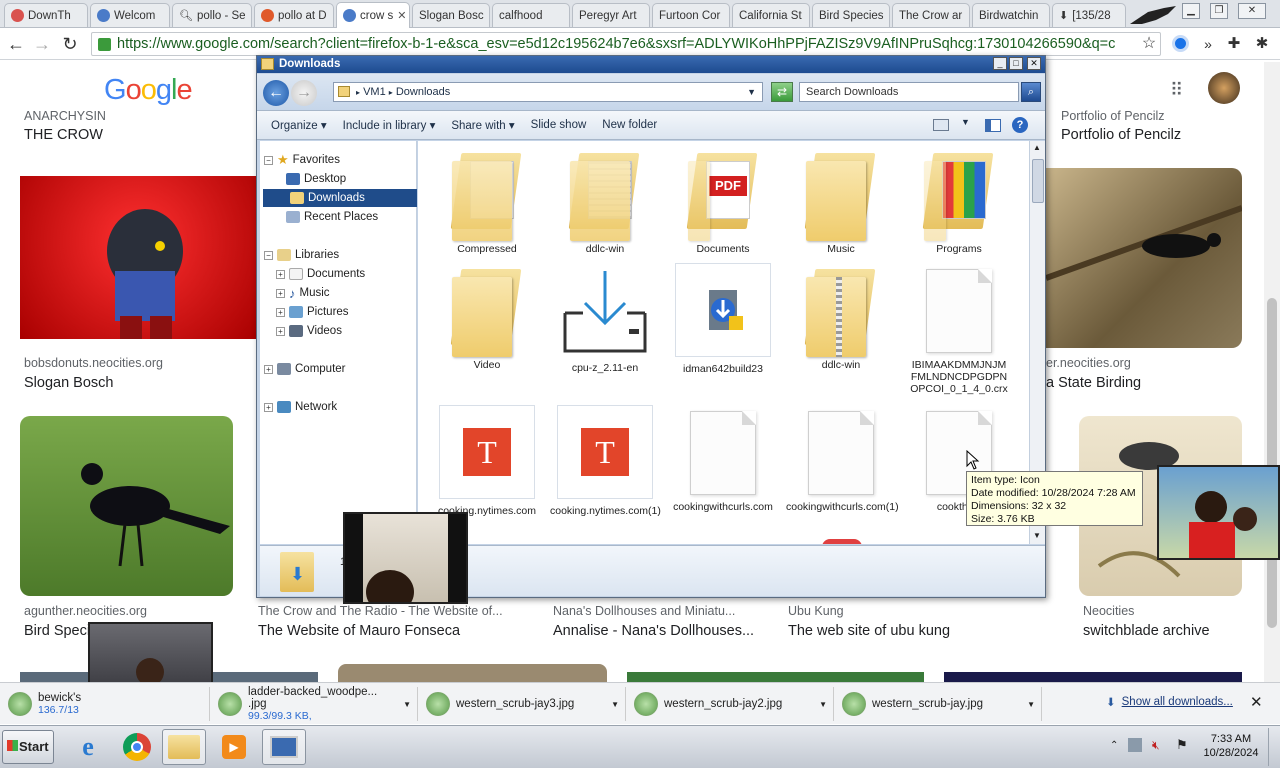  Describe the element at coordinates (1182, 745) in the screenshot. I see `action-center-flag-icon: ⚑` at that location.